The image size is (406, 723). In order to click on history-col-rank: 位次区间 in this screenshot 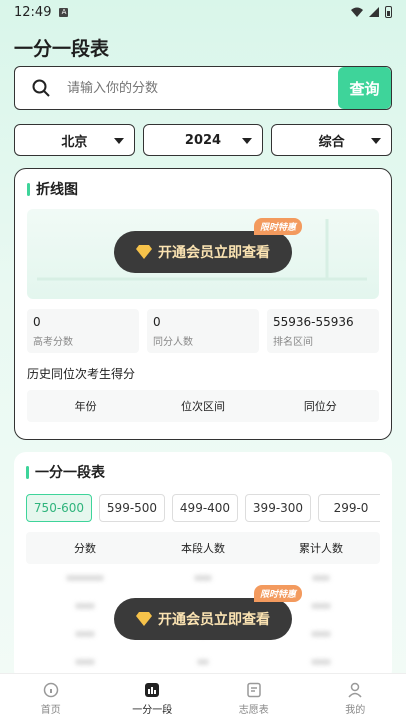, I will do `click(202, 406)`.